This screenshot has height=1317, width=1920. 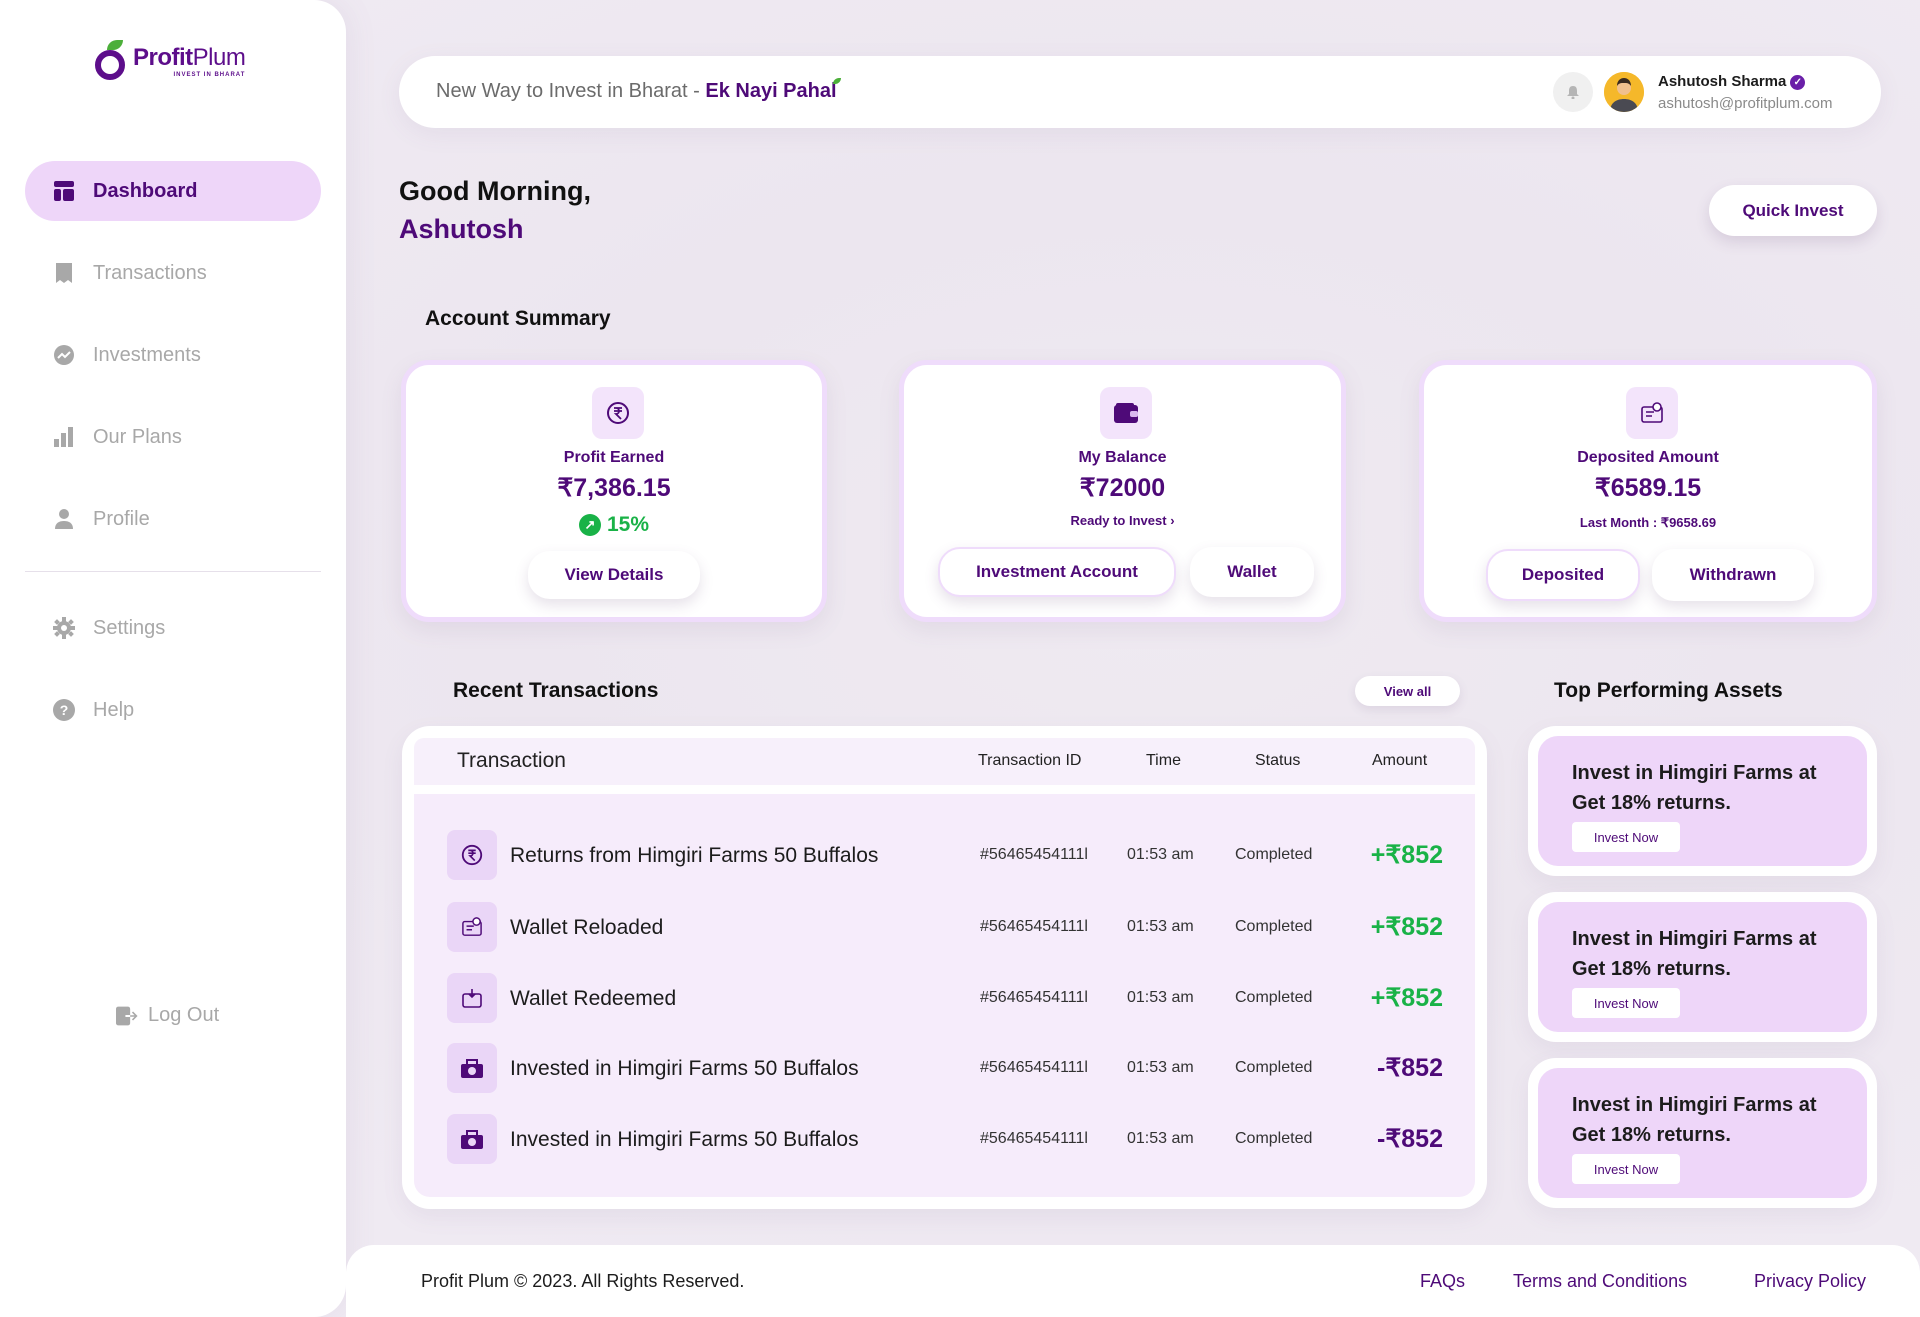 I want to click on plum-logo-icon, so click(x=111, y=62).